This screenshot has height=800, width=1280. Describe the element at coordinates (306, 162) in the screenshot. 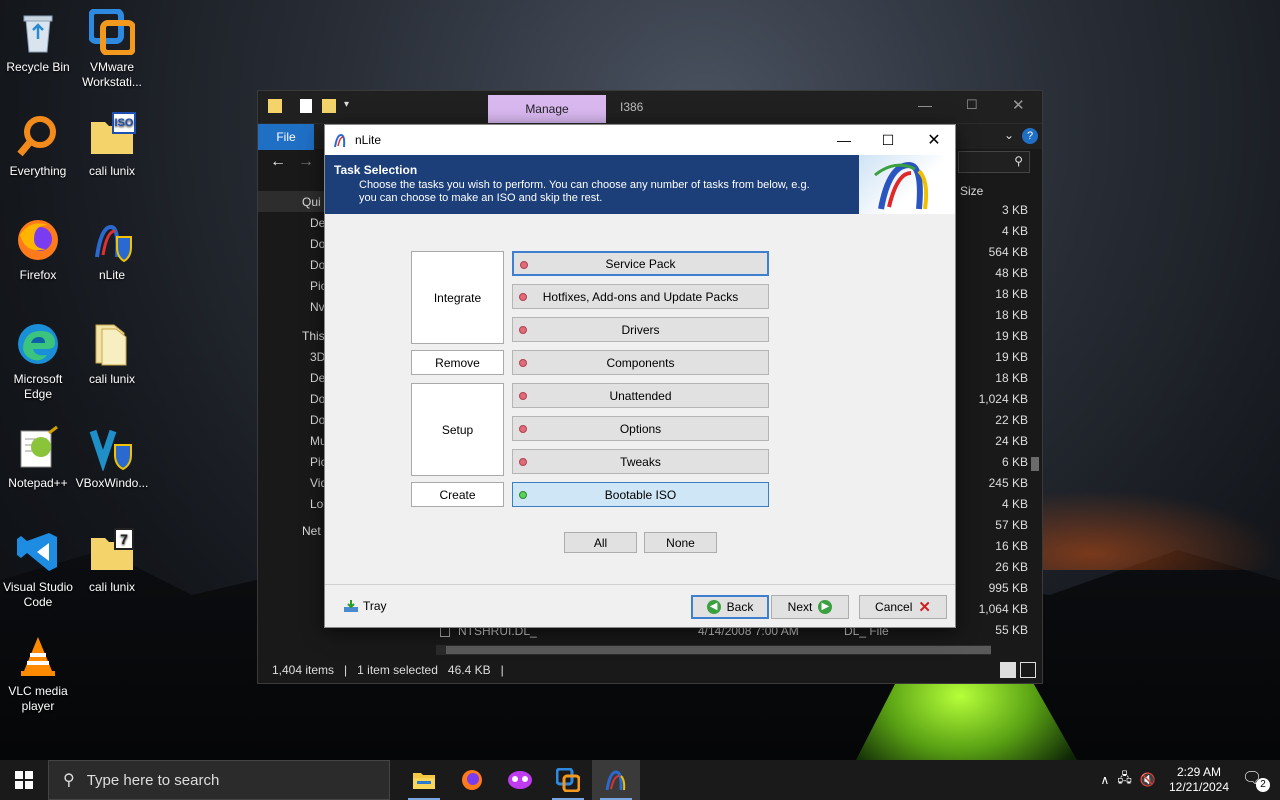

I see `forward-arrow-icon: →` at that location.